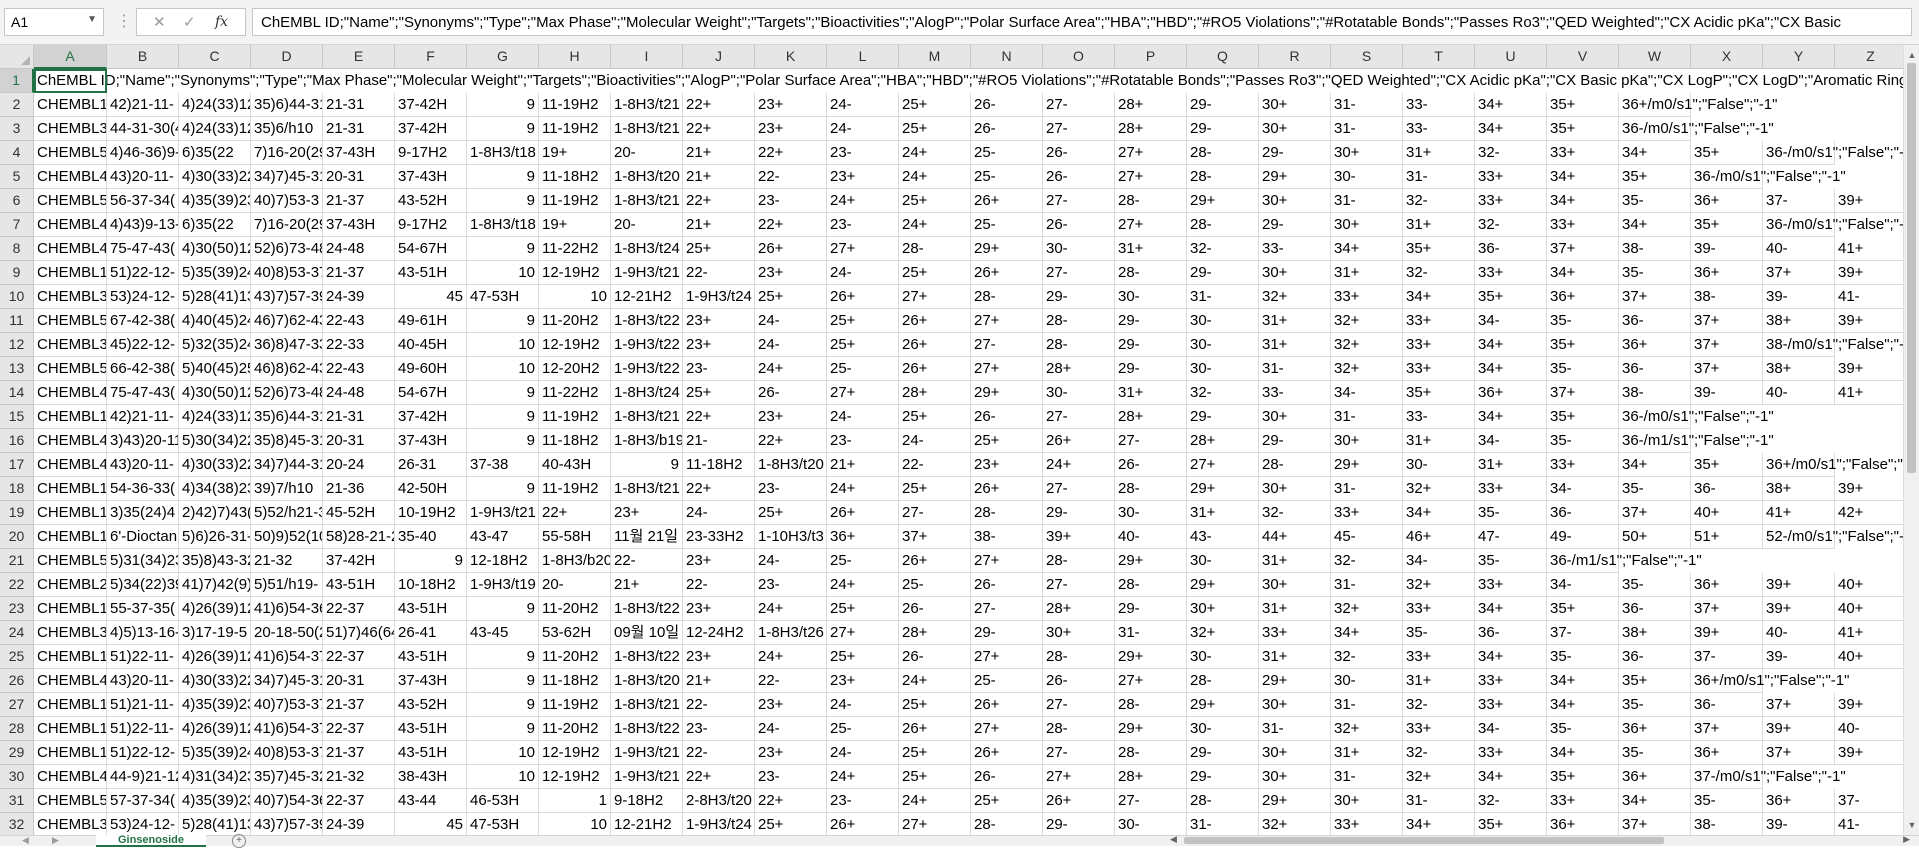  I want to click on row-header: 17, so click(17, 465).